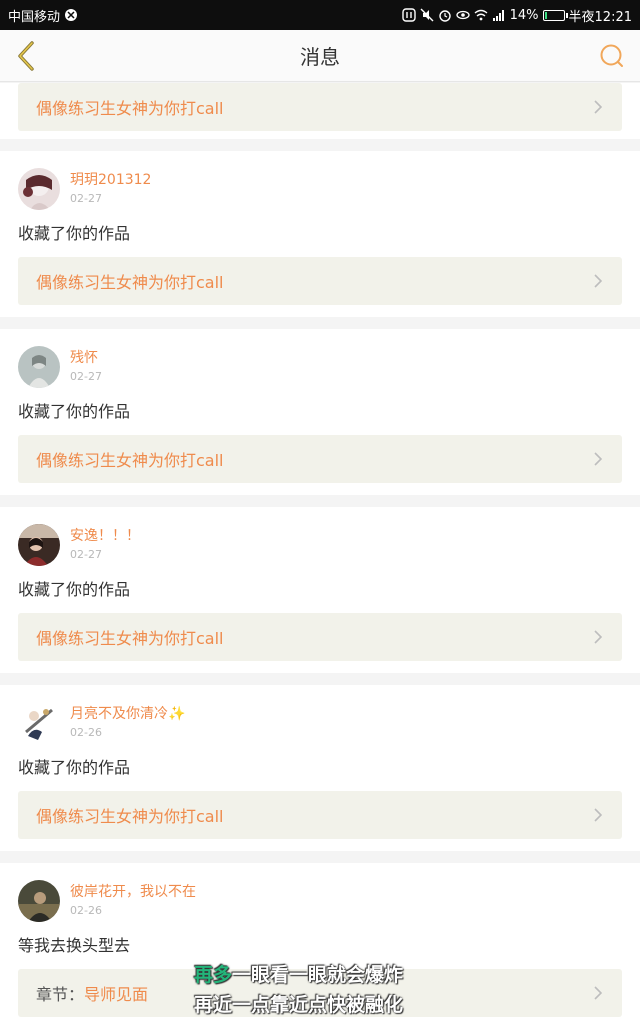  I want to click on wifi-icon, so click(481, 15).